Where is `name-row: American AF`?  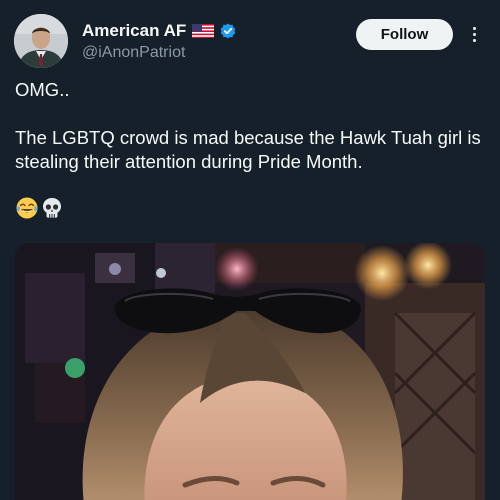 name-row: American AF is located at coordinates (159, 31).